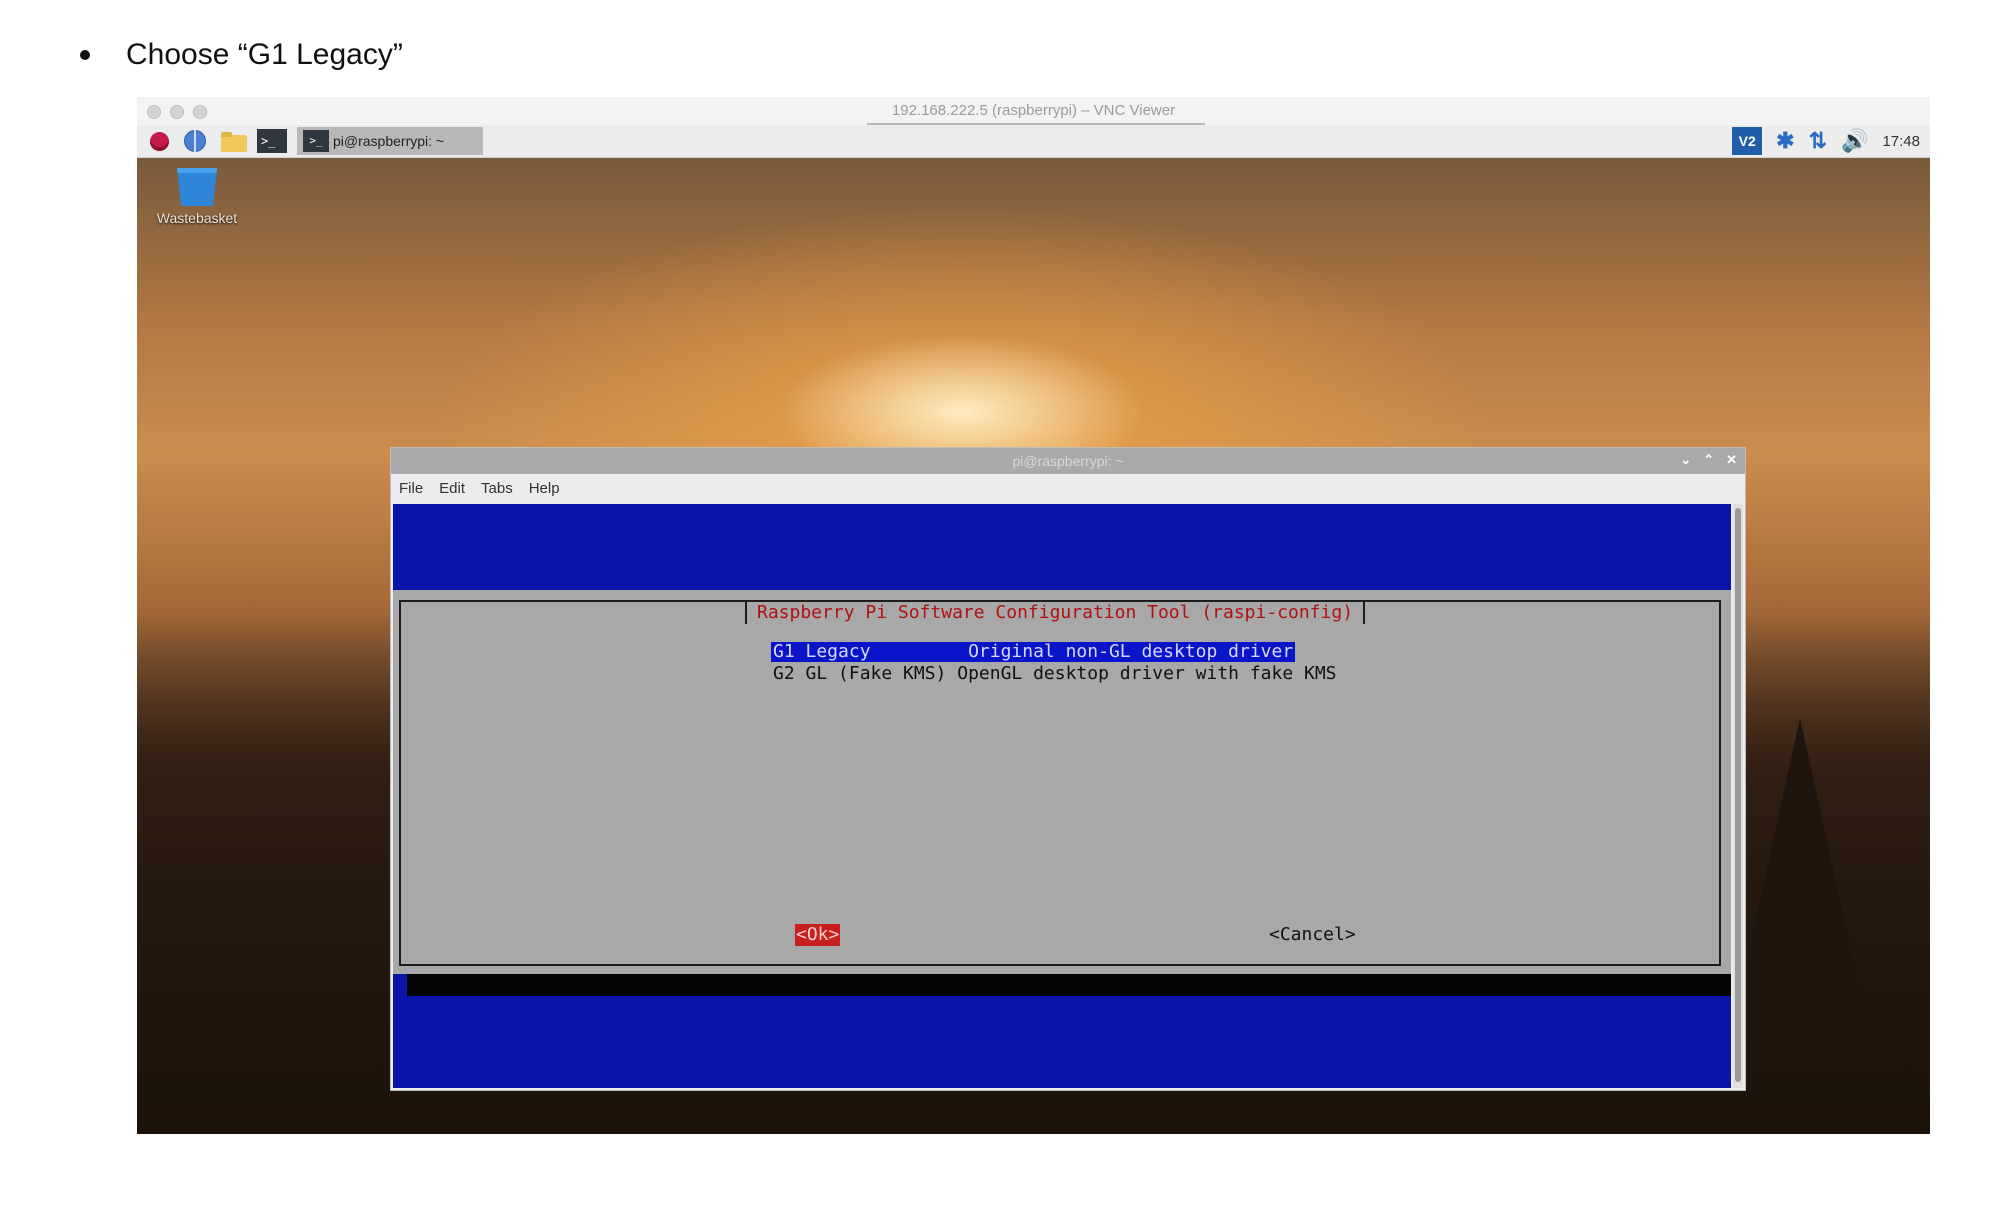 Image resolution: width=1998 pixels, height=1216 pixels. I want to click on bullet-dot, so click(85, 55).